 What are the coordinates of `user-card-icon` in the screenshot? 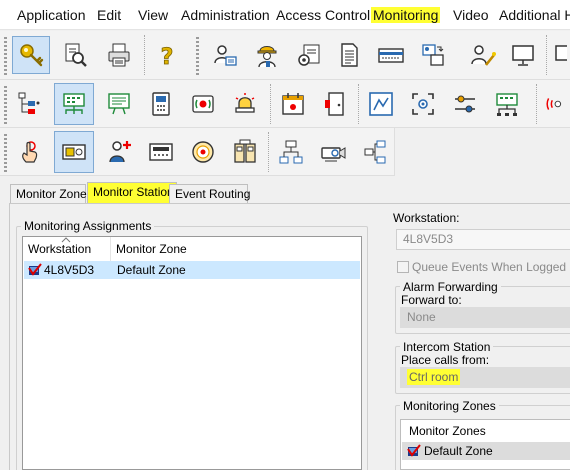 It's located at (225, 55).